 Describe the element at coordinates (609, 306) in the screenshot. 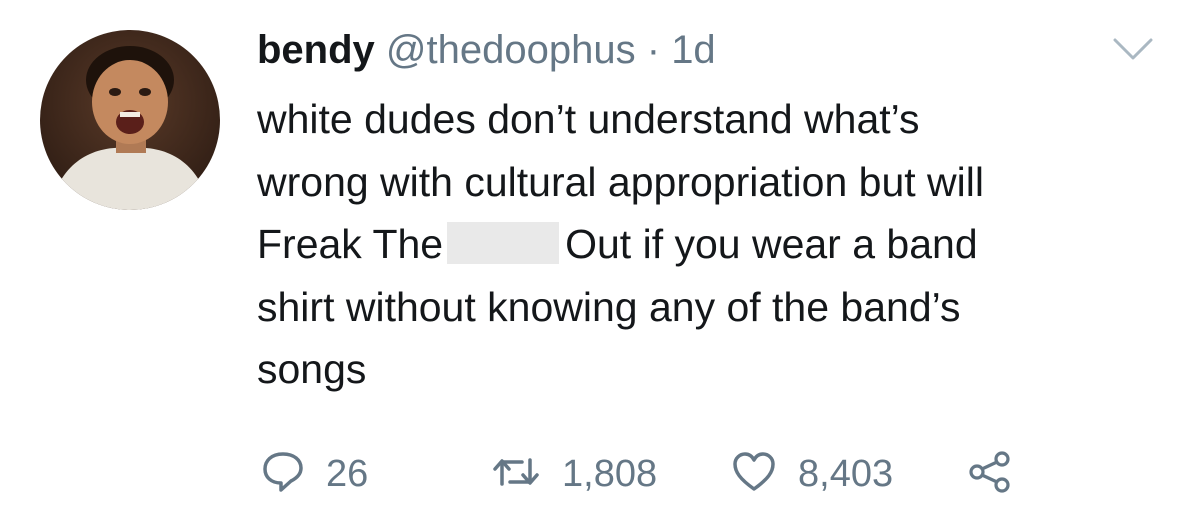

I see `tweet-text-line: shirt without knowing any of the band’s` at that location.